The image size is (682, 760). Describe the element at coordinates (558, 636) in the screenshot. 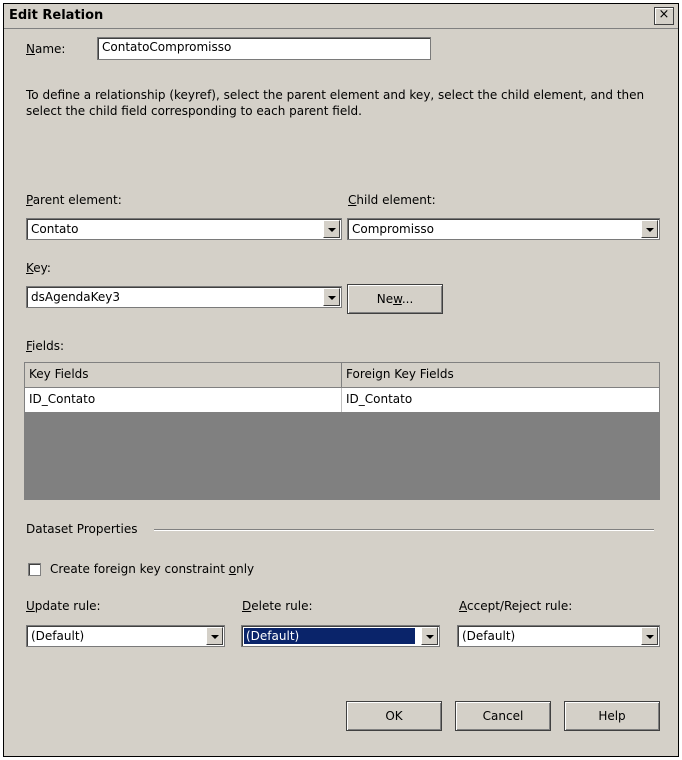

I see `accept-reject-rule-combo: (Default)` at that location.